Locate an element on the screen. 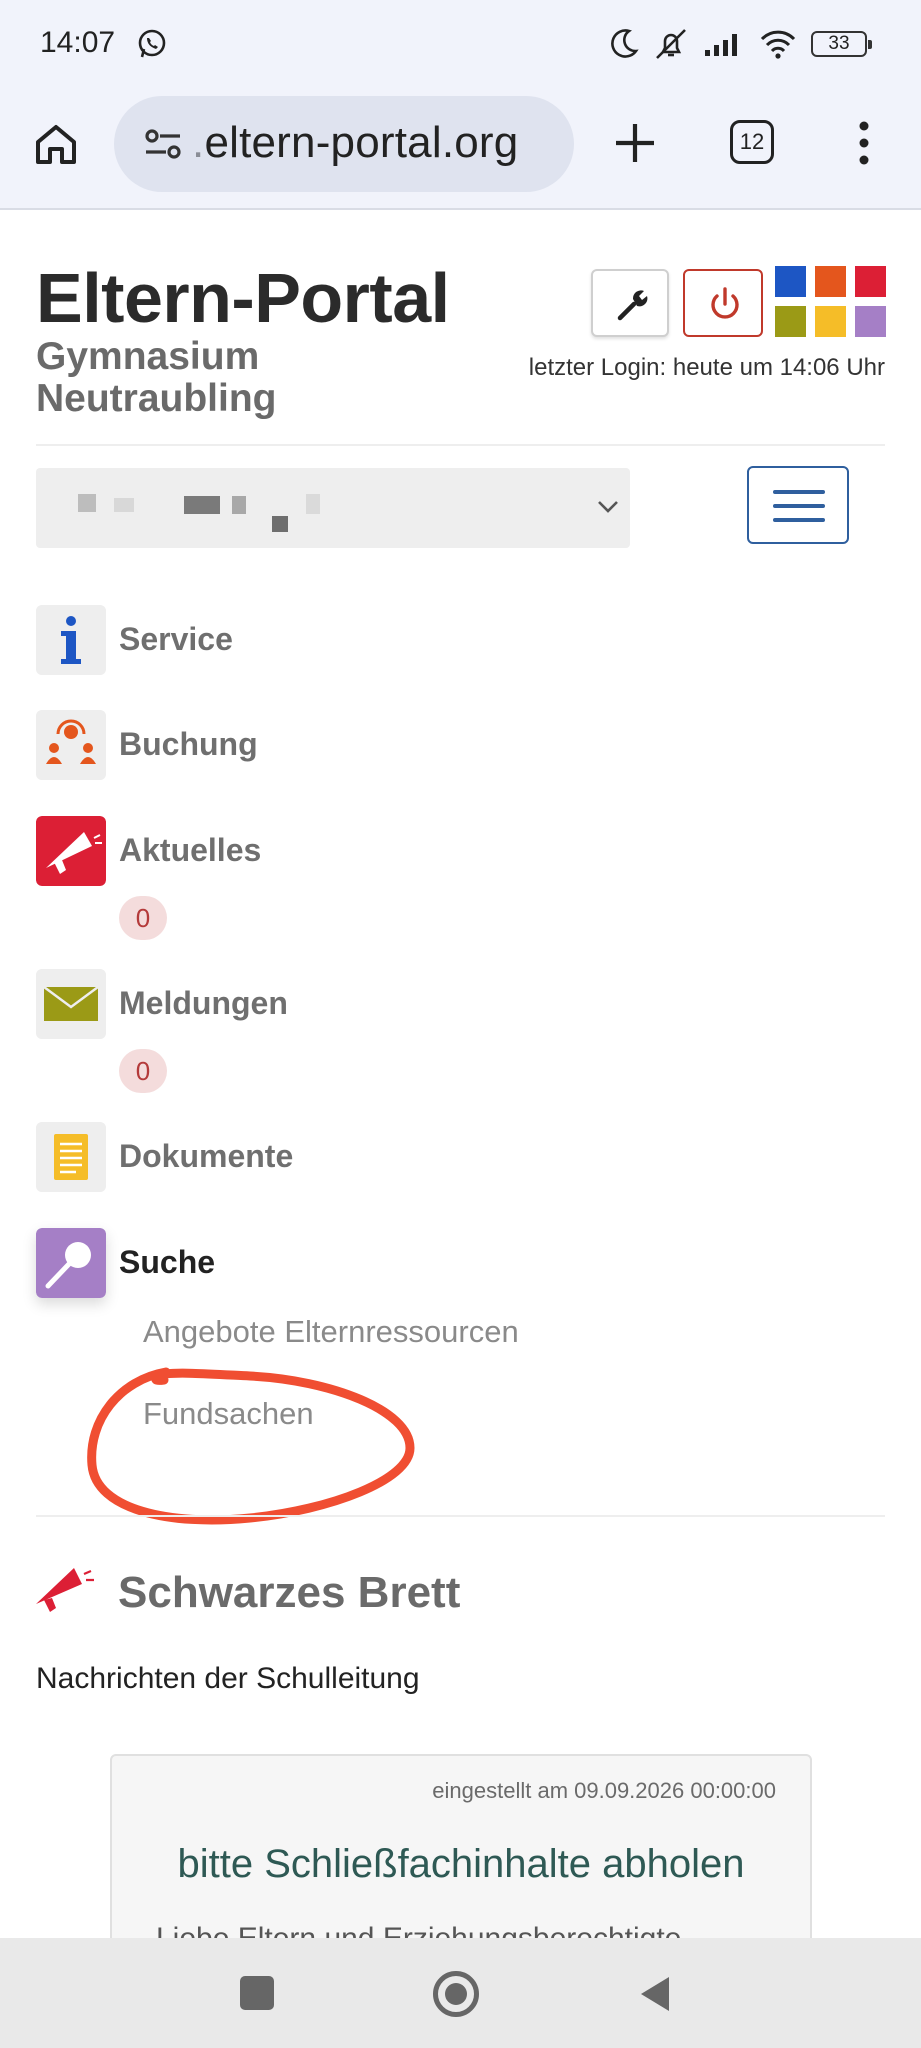 The height and width of the screenshot is (2048, 921). news-title: bitte Schließfachinhalte abholen is located at coordinates (461, 1864).